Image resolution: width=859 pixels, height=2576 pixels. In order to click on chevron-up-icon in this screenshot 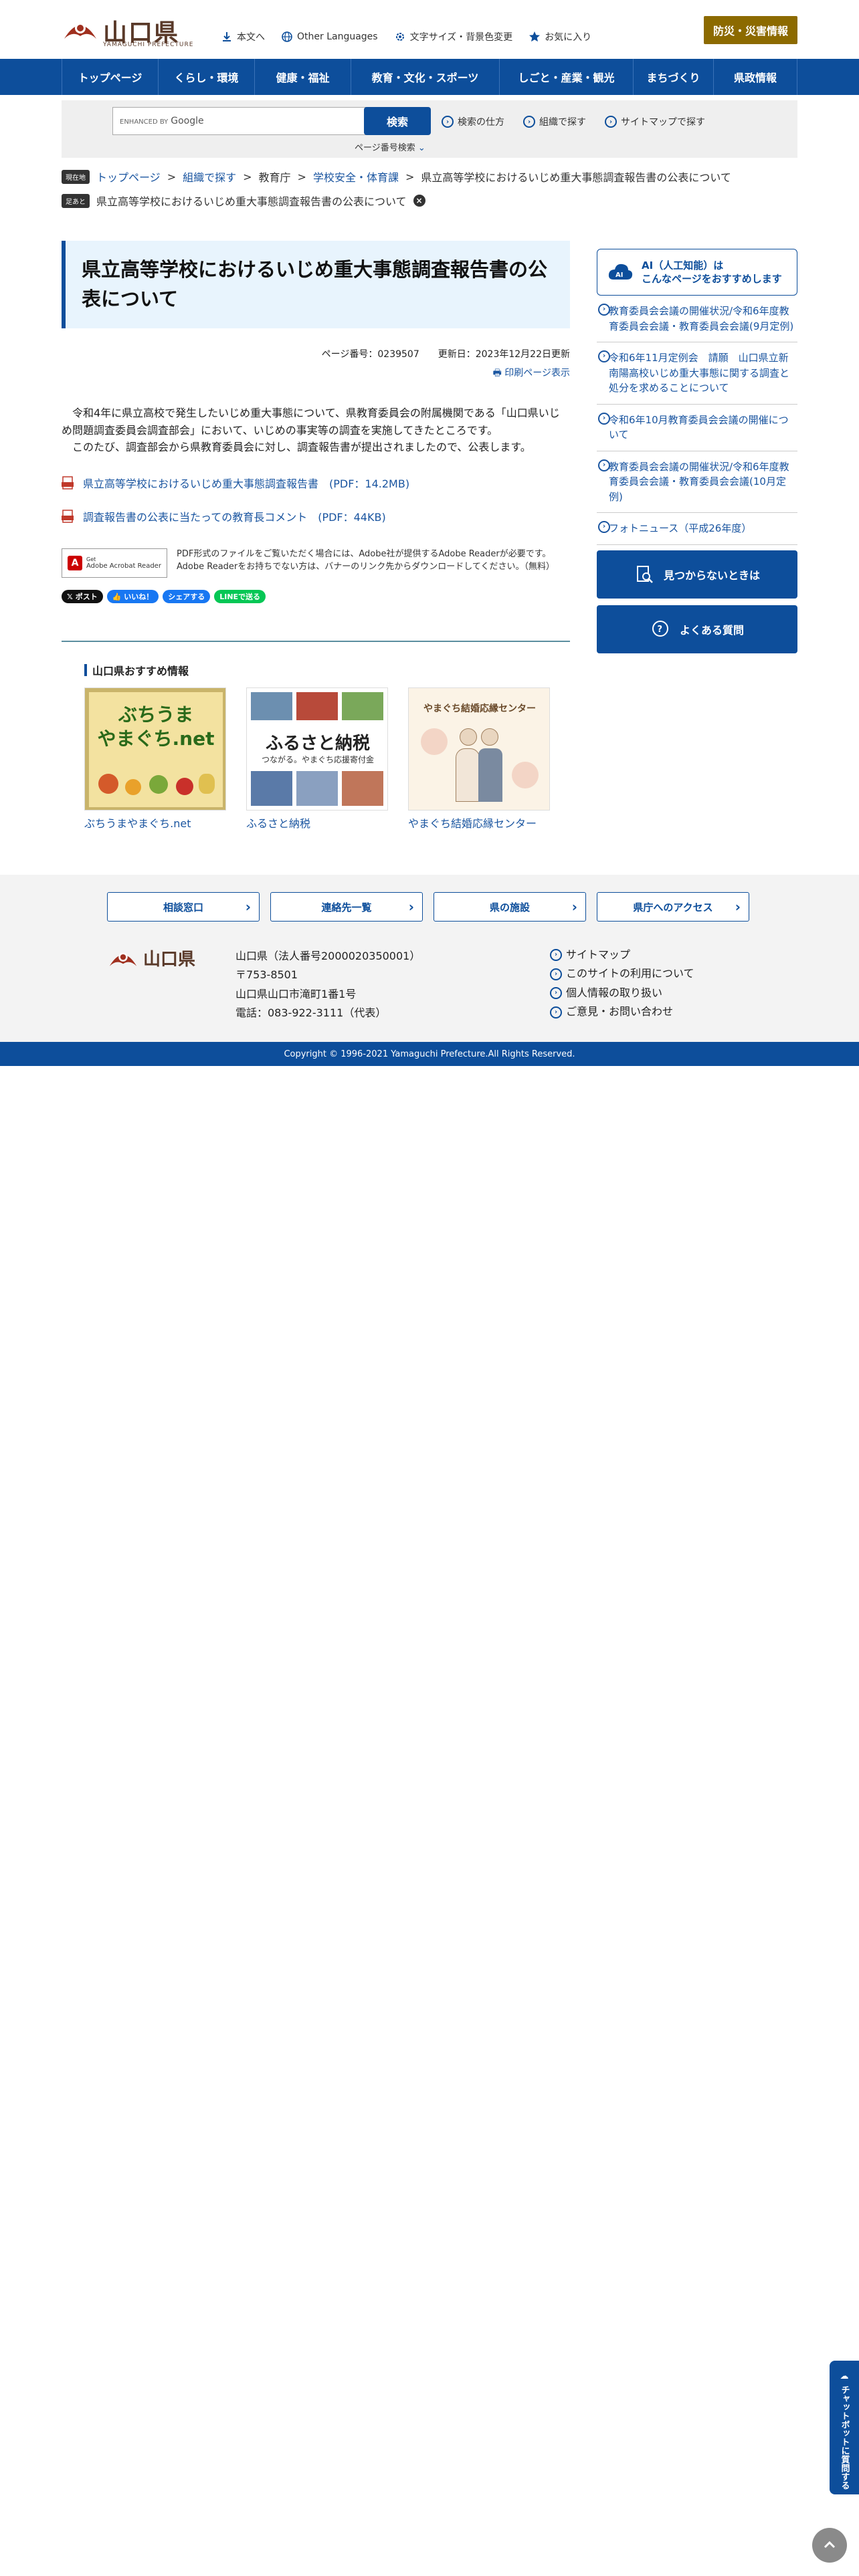, I will do `click(830, 2545)`.